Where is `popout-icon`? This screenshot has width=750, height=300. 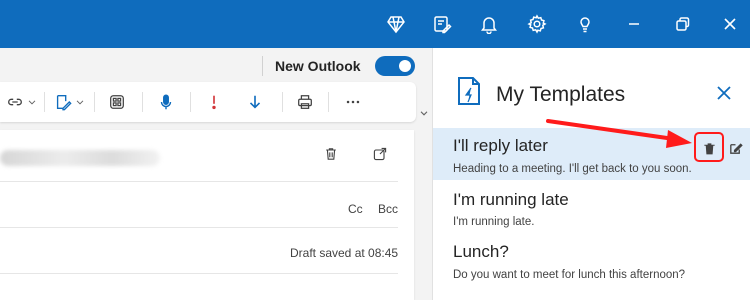 popout-icon is located at coordinates (382, 156).